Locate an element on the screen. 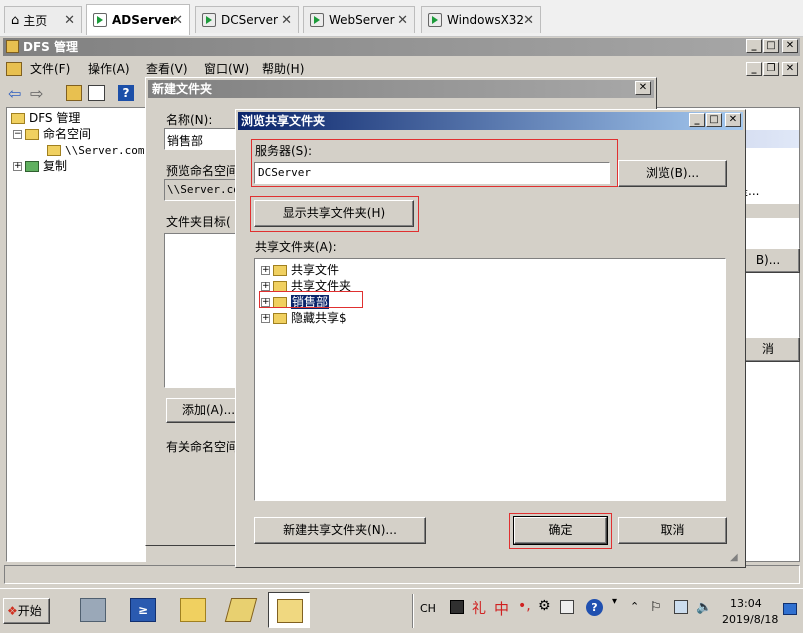 Image resolution: width=803 pixels, height=633 pixels. server-manager-icon is located at coordinates (93, 610).